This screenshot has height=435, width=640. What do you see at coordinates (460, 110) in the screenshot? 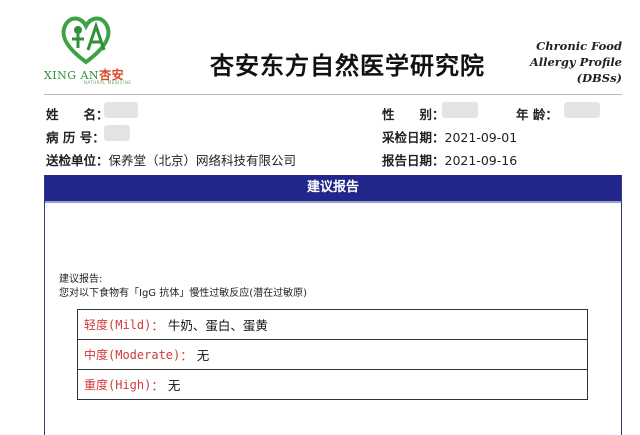
I see `redacted-gender` at bounding box center [460, 110].